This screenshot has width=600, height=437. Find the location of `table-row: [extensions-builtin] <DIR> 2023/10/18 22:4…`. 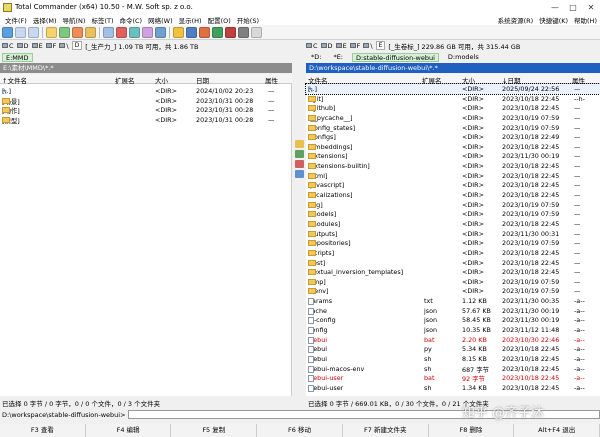

table-row: [extensions-builtin] <DIR> 2023/10/18 22:4… is located at coordinates (453, 166).